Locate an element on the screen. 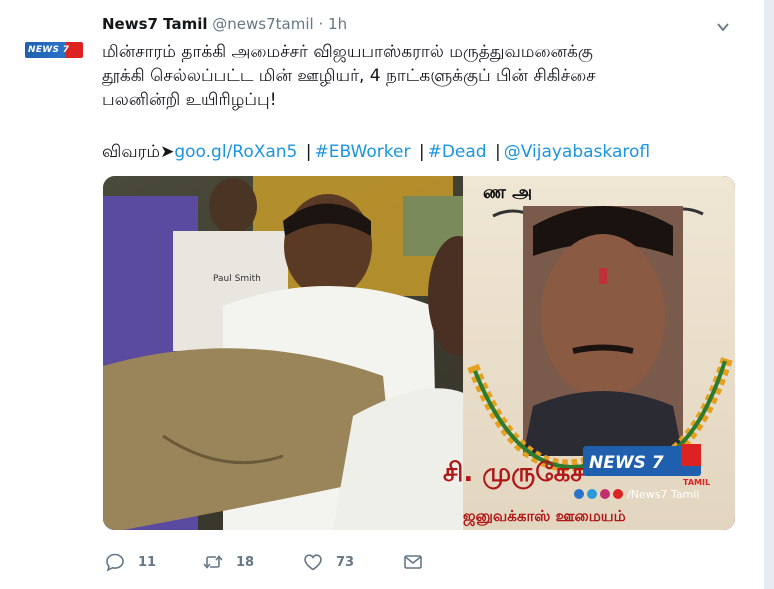  hashtag-ebworker: #EBWorker is located at coordinates (363, 152).